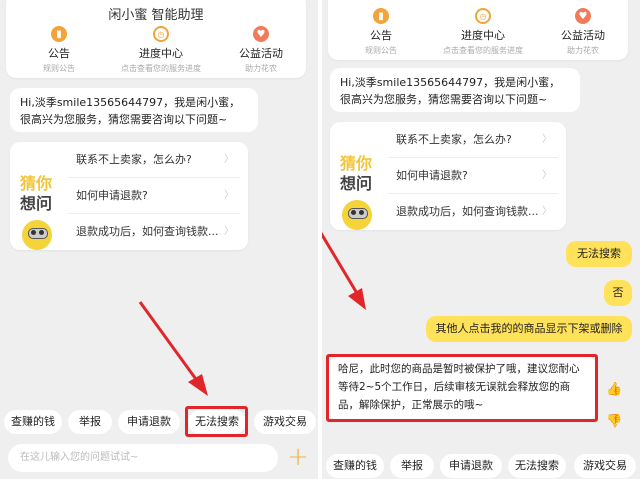  I want to click on red-arrow-annotation, so click(173, 348).